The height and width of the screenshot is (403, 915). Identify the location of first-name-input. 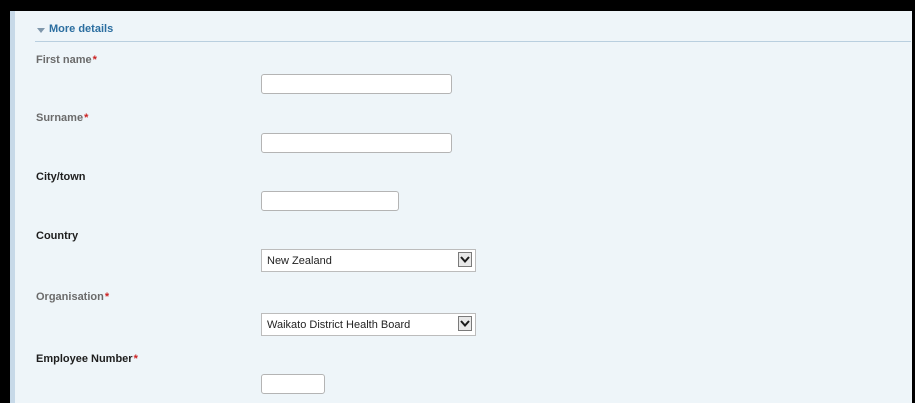
(356, 84).